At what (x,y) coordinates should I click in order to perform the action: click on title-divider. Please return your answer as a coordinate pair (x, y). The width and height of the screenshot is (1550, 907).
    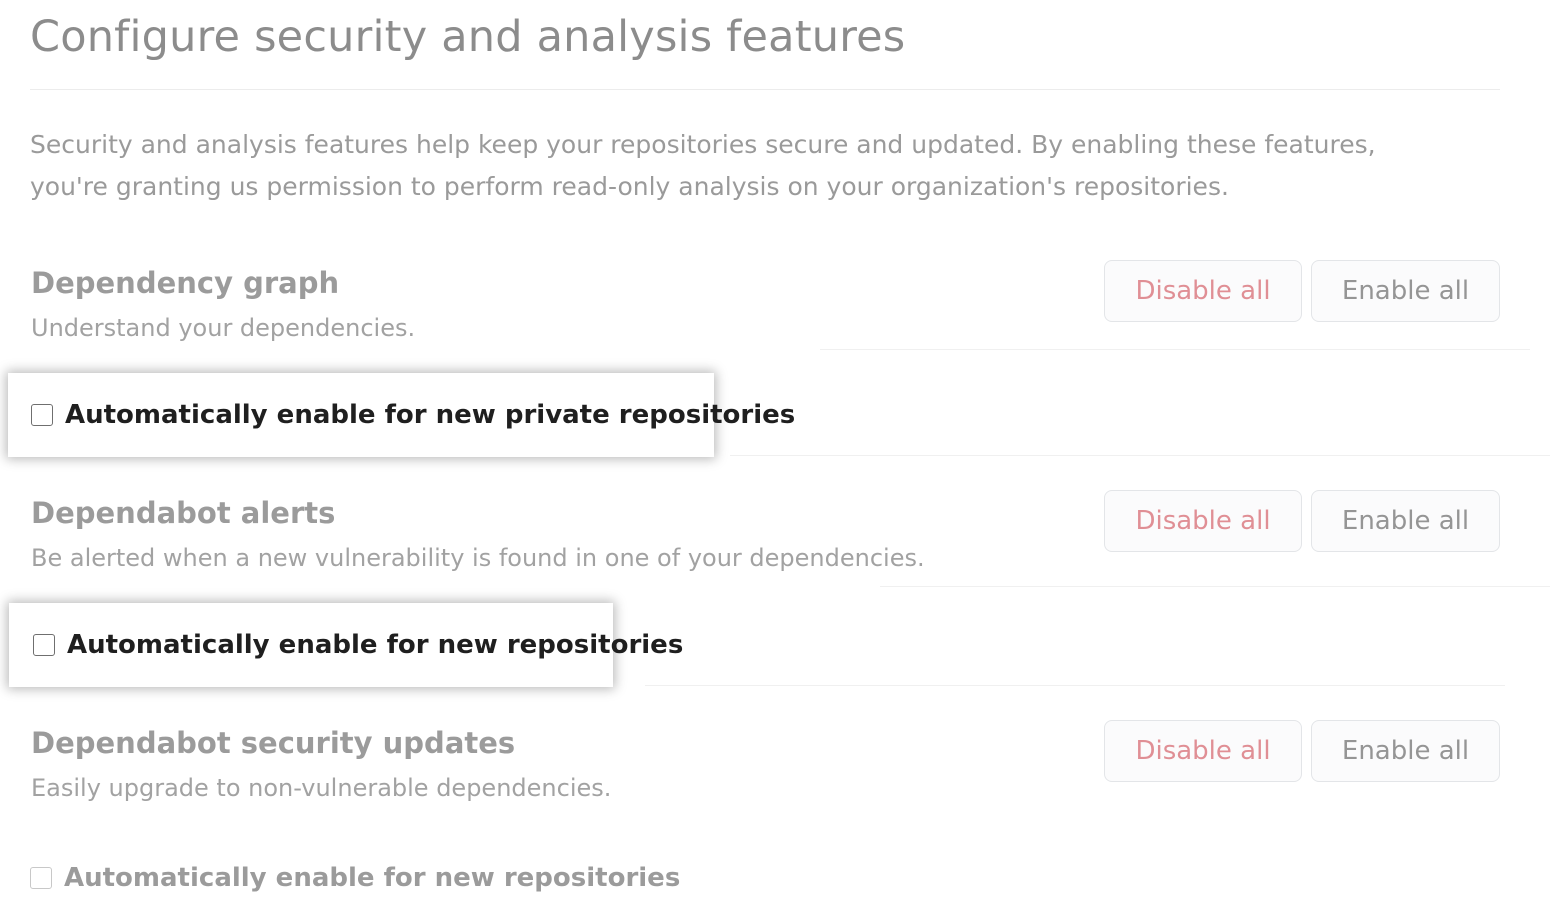
    Looking at the image, I should click on (765, 89).